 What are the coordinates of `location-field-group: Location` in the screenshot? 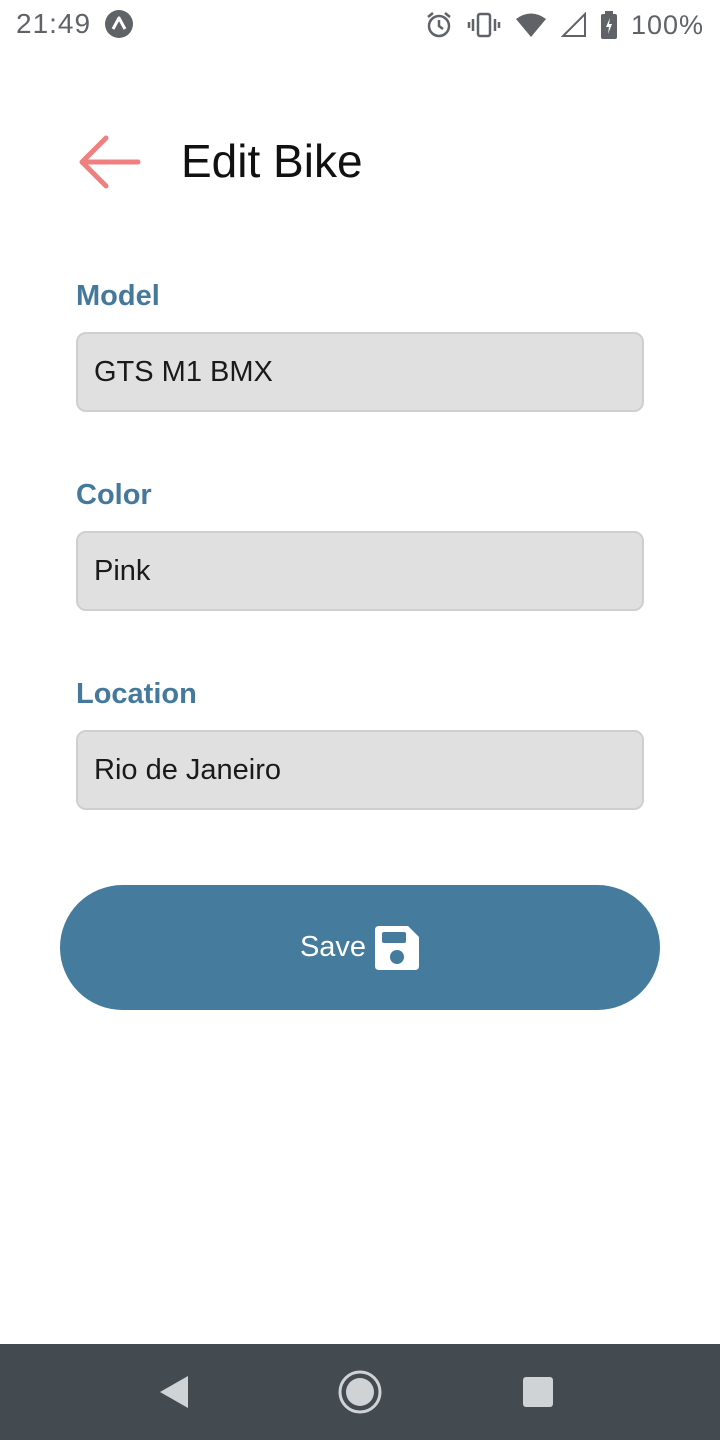 It's located at (360, 742).